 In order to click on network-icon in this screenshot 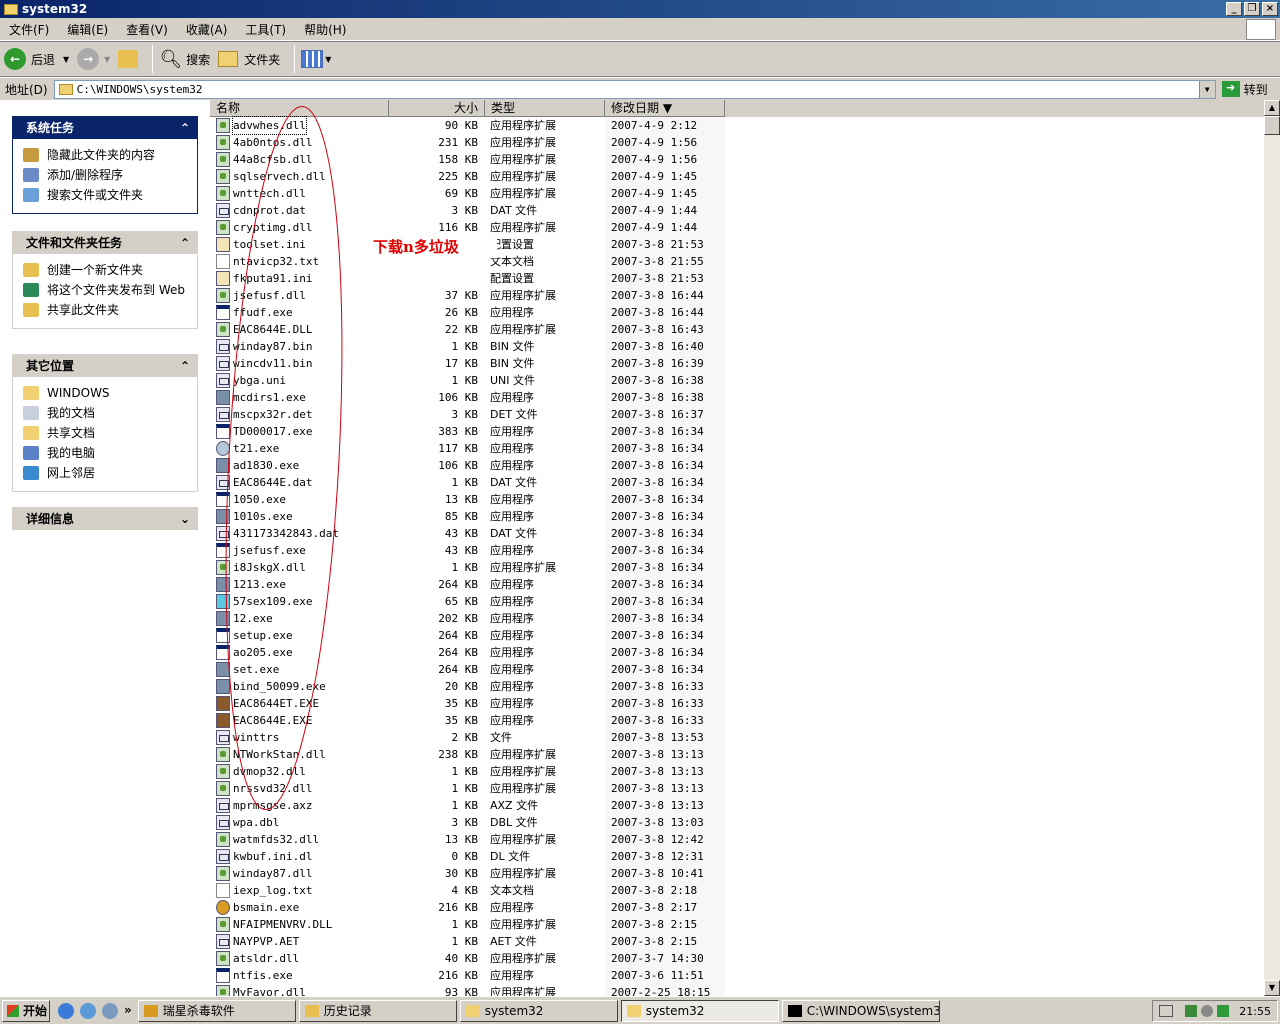, I will do `click(1191, 1011)`.